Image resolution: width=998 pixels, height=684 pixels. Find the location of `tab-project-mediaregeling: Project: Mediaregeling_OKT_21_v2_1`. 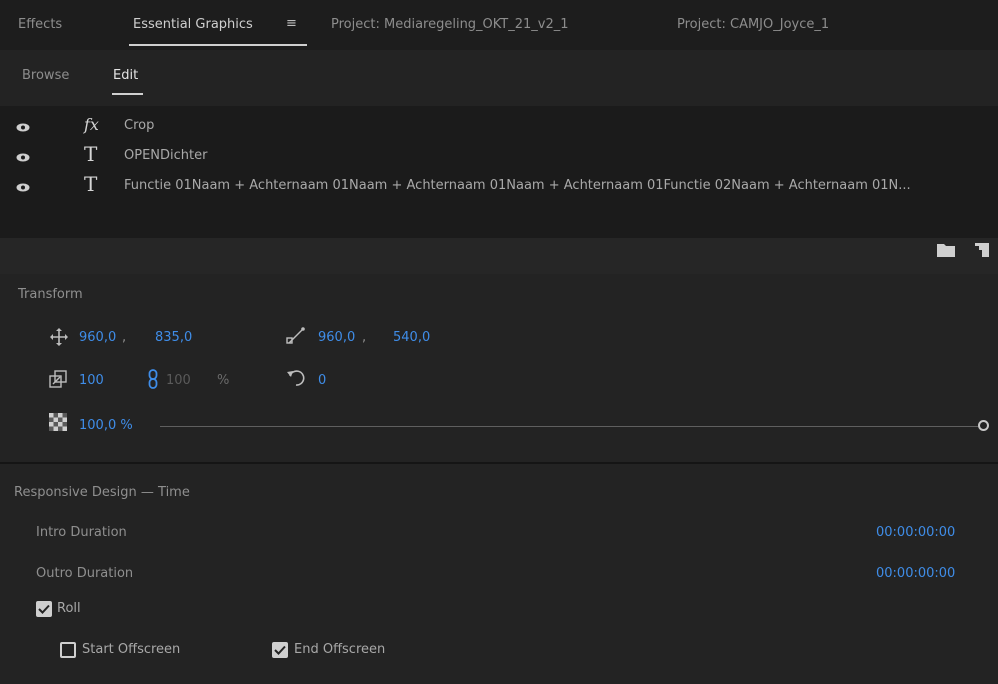

tab-project-mediaregeling: Project: Mediaregeling_OKT_21_v2_1 is located at coordinates (450, 24).